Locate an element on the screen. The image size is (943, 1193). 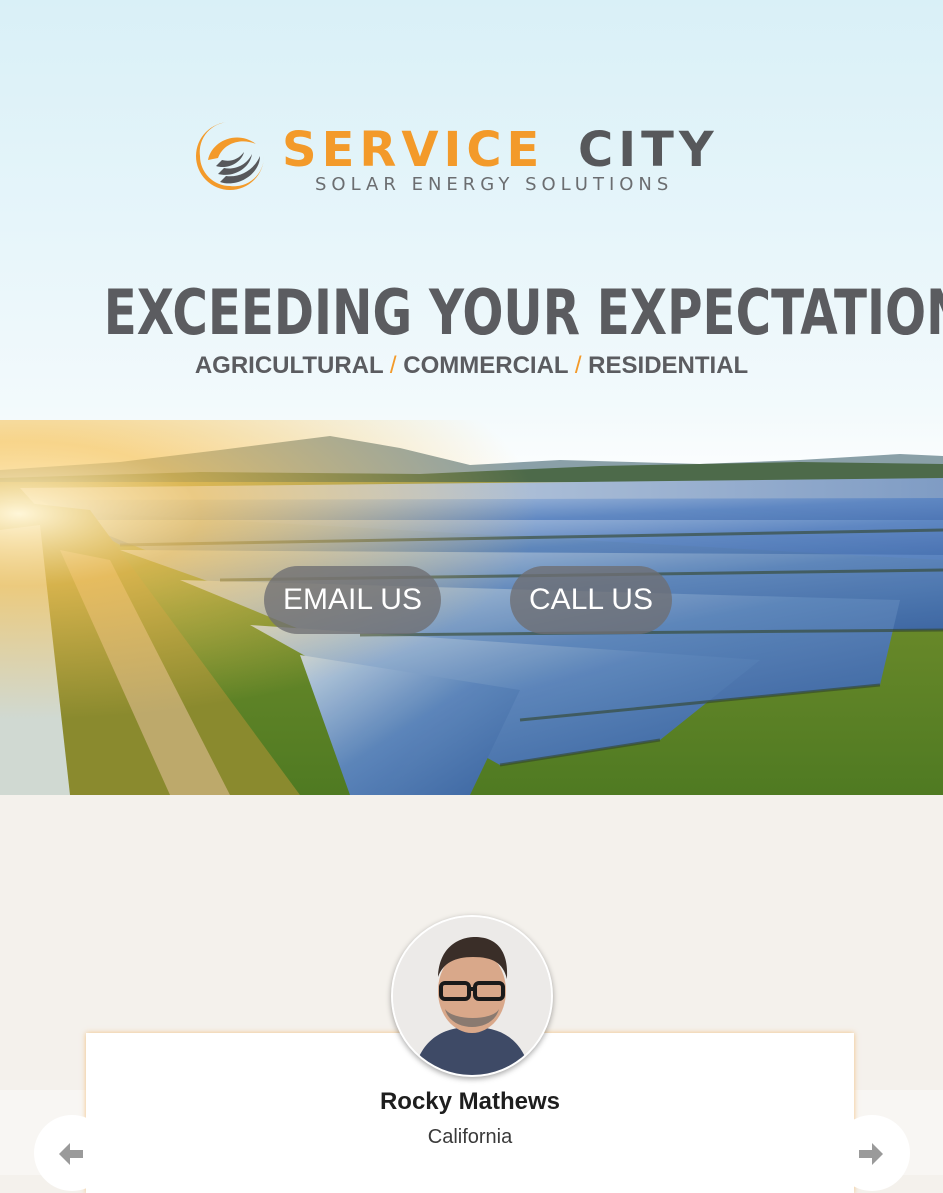
sector-commercial: COMMERCIAL is located at coordinates (486, 365).